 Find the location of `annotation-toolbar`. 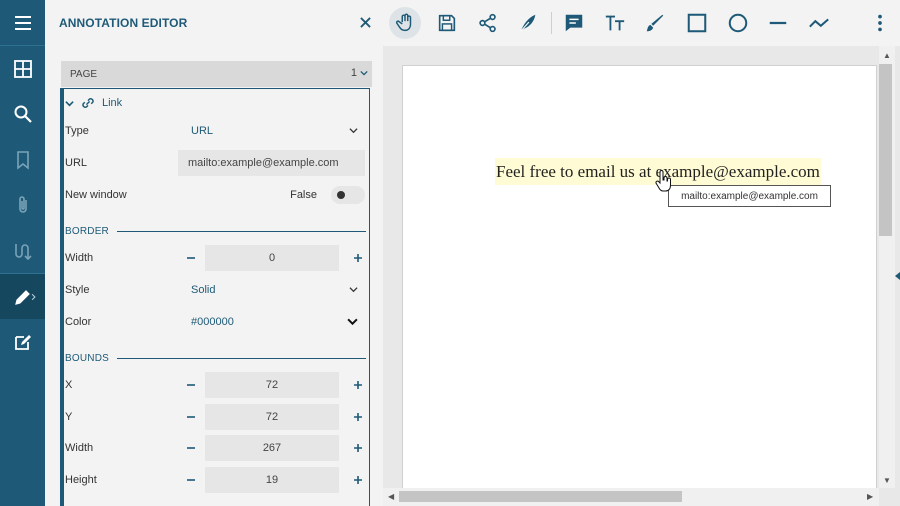

annotation-toolbar is located at coordinates (641, 23).